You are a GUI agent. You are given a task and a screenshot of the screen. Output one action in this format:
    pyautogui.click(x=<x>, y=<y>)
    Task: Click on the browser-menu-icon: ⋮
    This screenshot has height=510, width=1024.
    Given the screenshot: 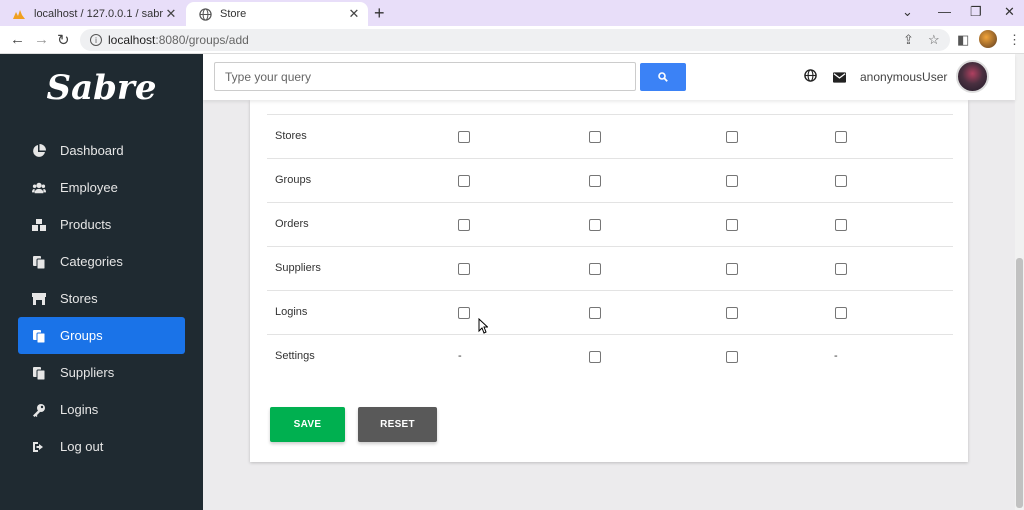 What is the action you would take?
    pyautogui.click(x=1014, y=40)
    